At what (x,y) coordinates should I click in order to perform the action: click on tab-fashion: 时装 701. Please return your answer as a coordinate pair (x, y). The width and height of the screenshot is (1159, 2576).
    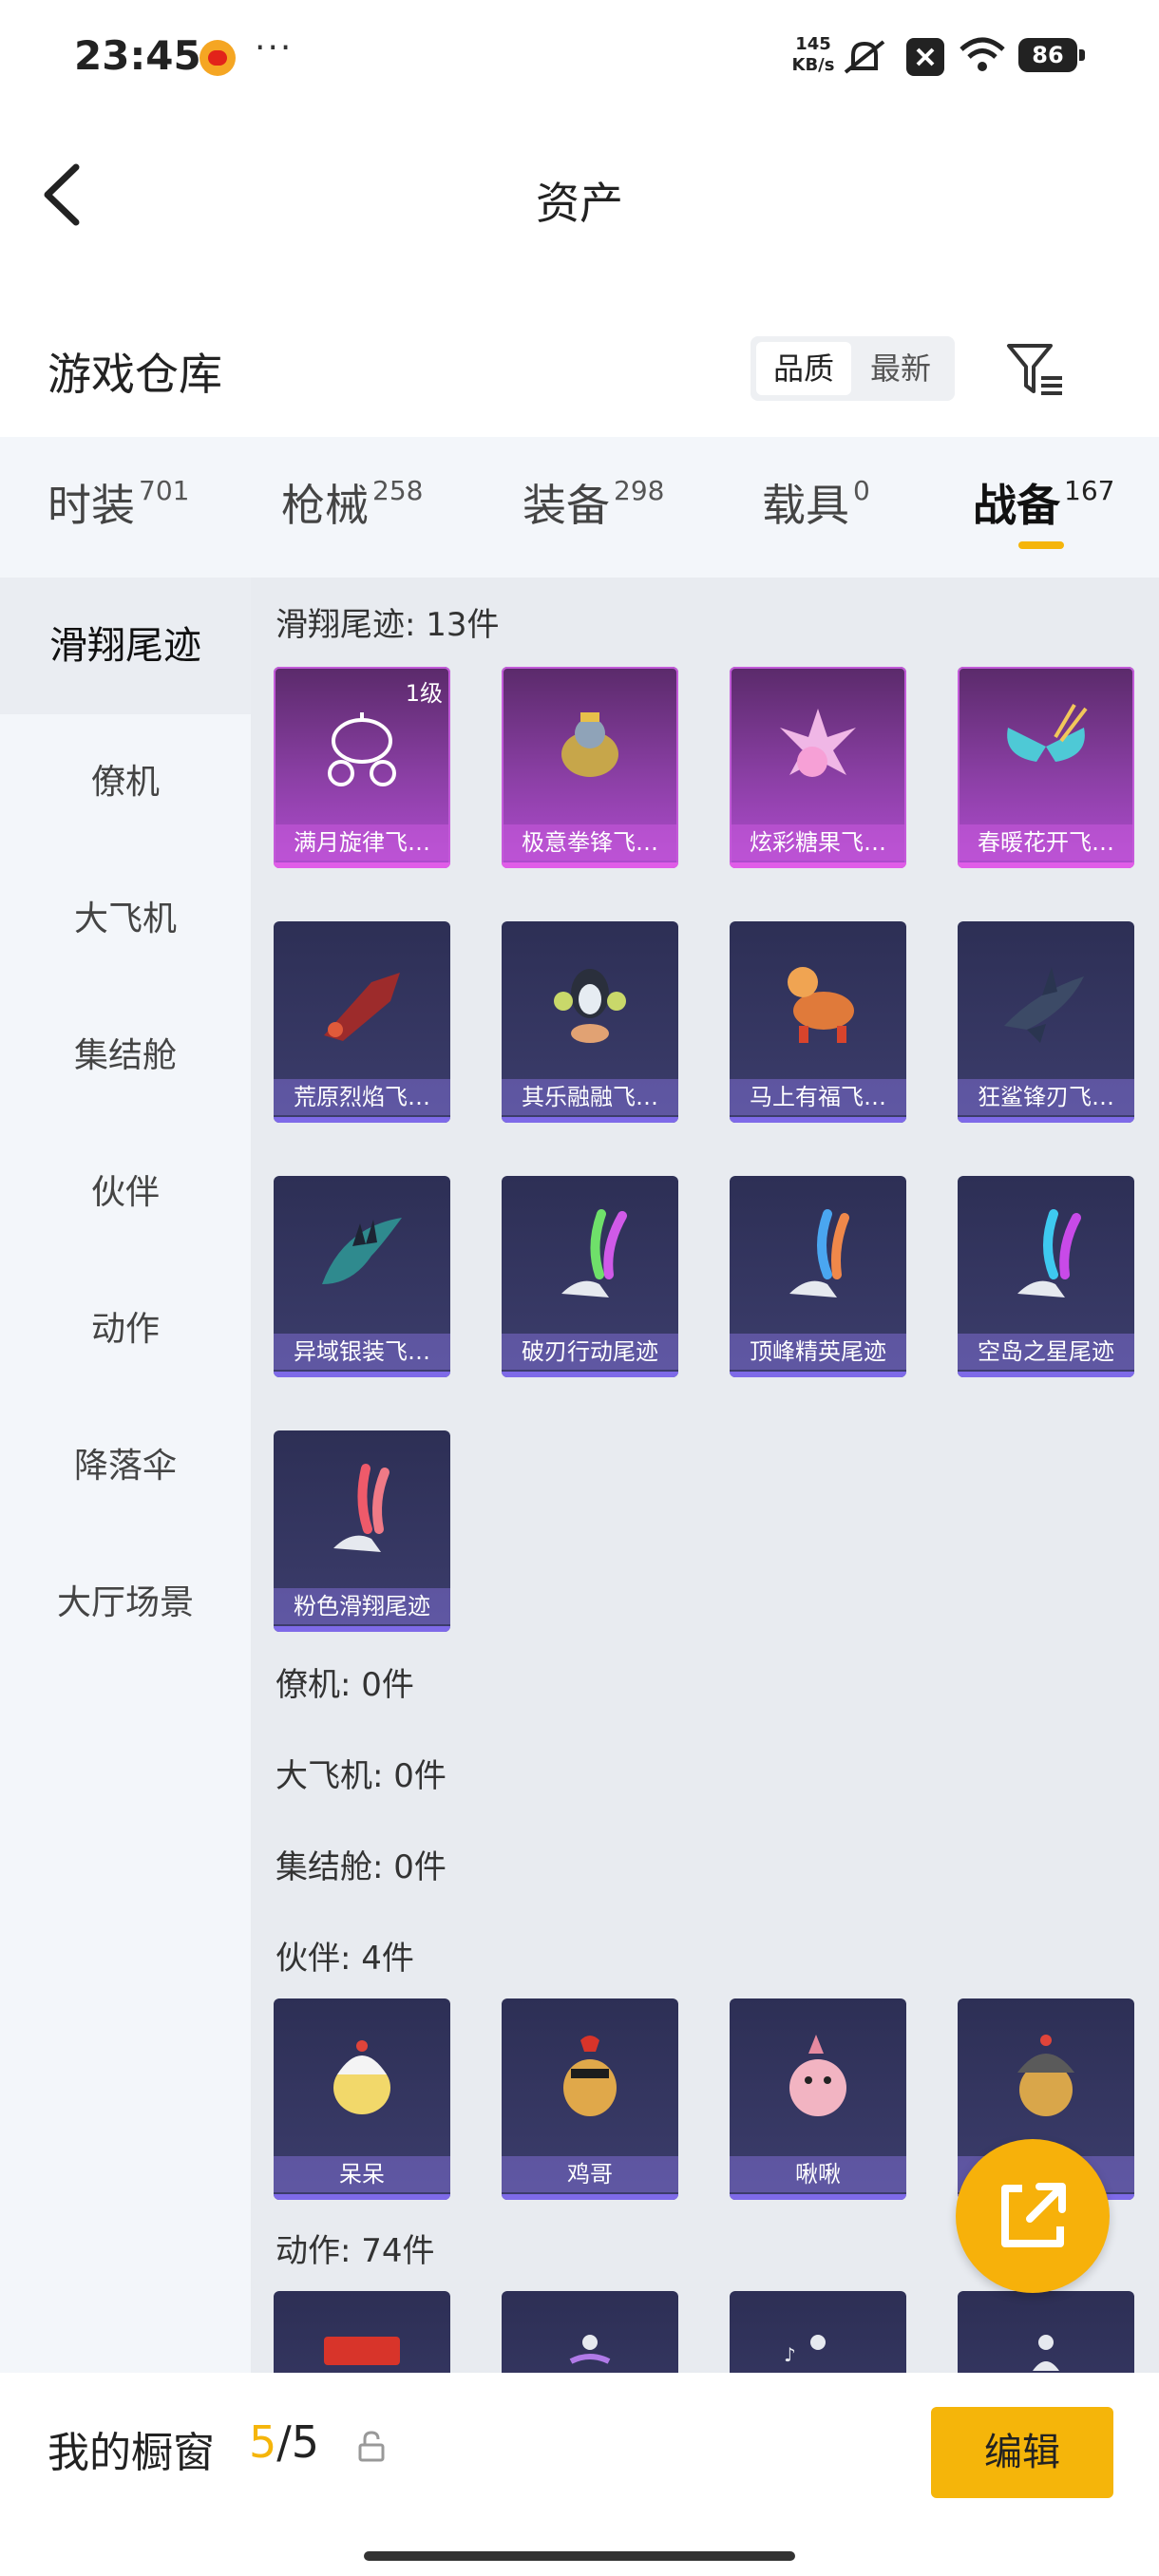
    Looking at the image, I should click on (118, 502).